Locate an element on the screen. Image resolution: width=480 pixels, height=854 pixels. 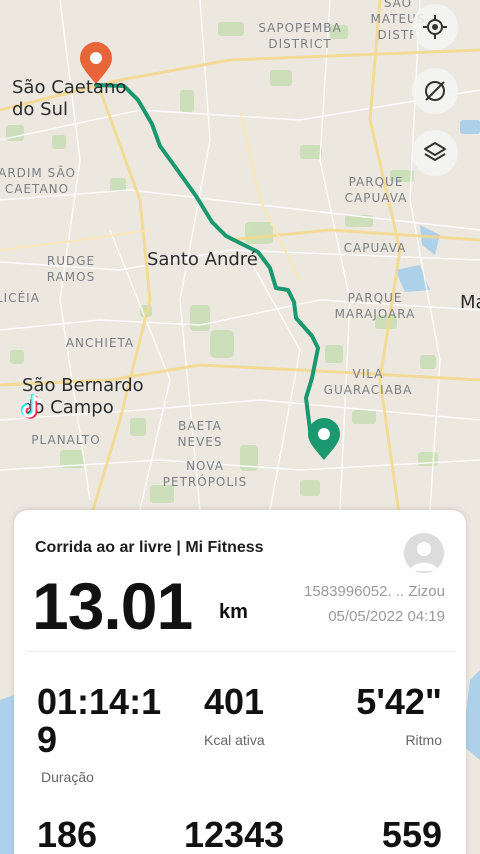
district-label-liceia: LICÉIA is located at coordinates (20, 298).